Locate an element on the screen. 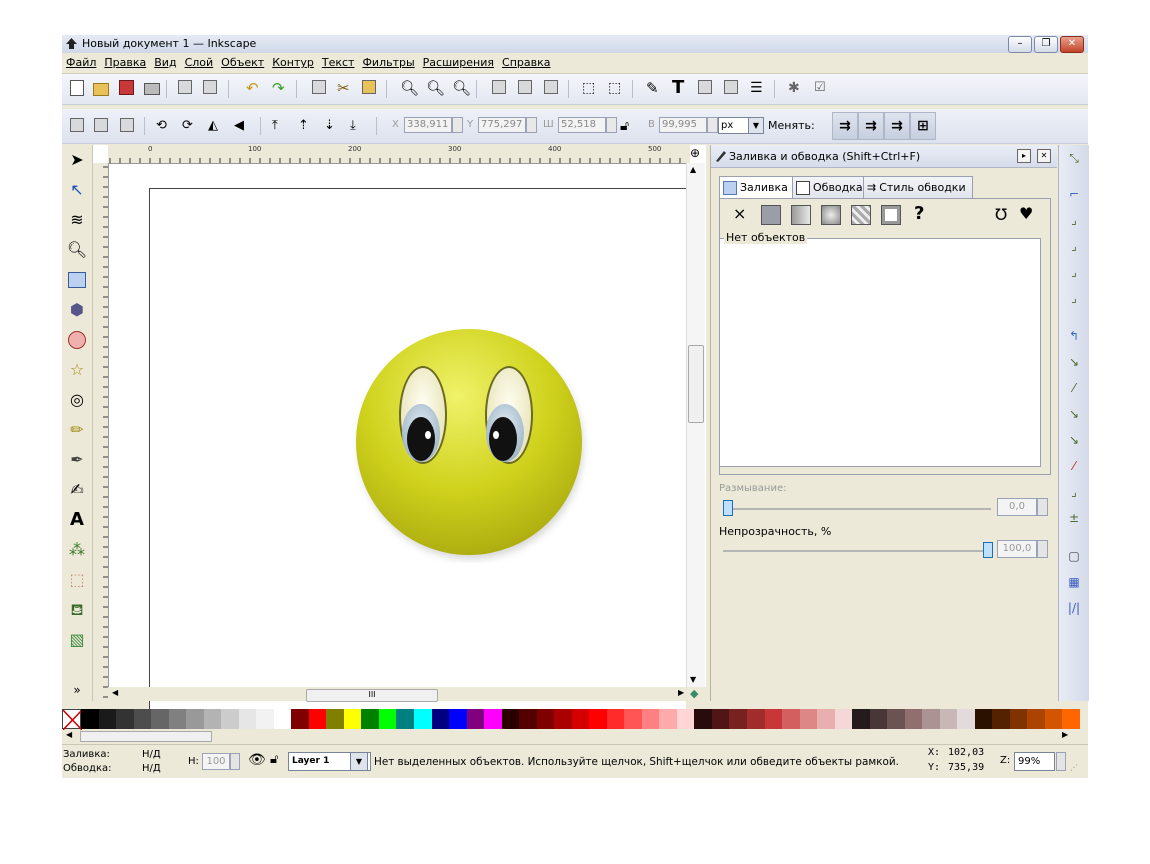 The width and height of the screenshot is (1150, 864). eraser-tool-icon: ⬚ is located at coordinates (77, 580).